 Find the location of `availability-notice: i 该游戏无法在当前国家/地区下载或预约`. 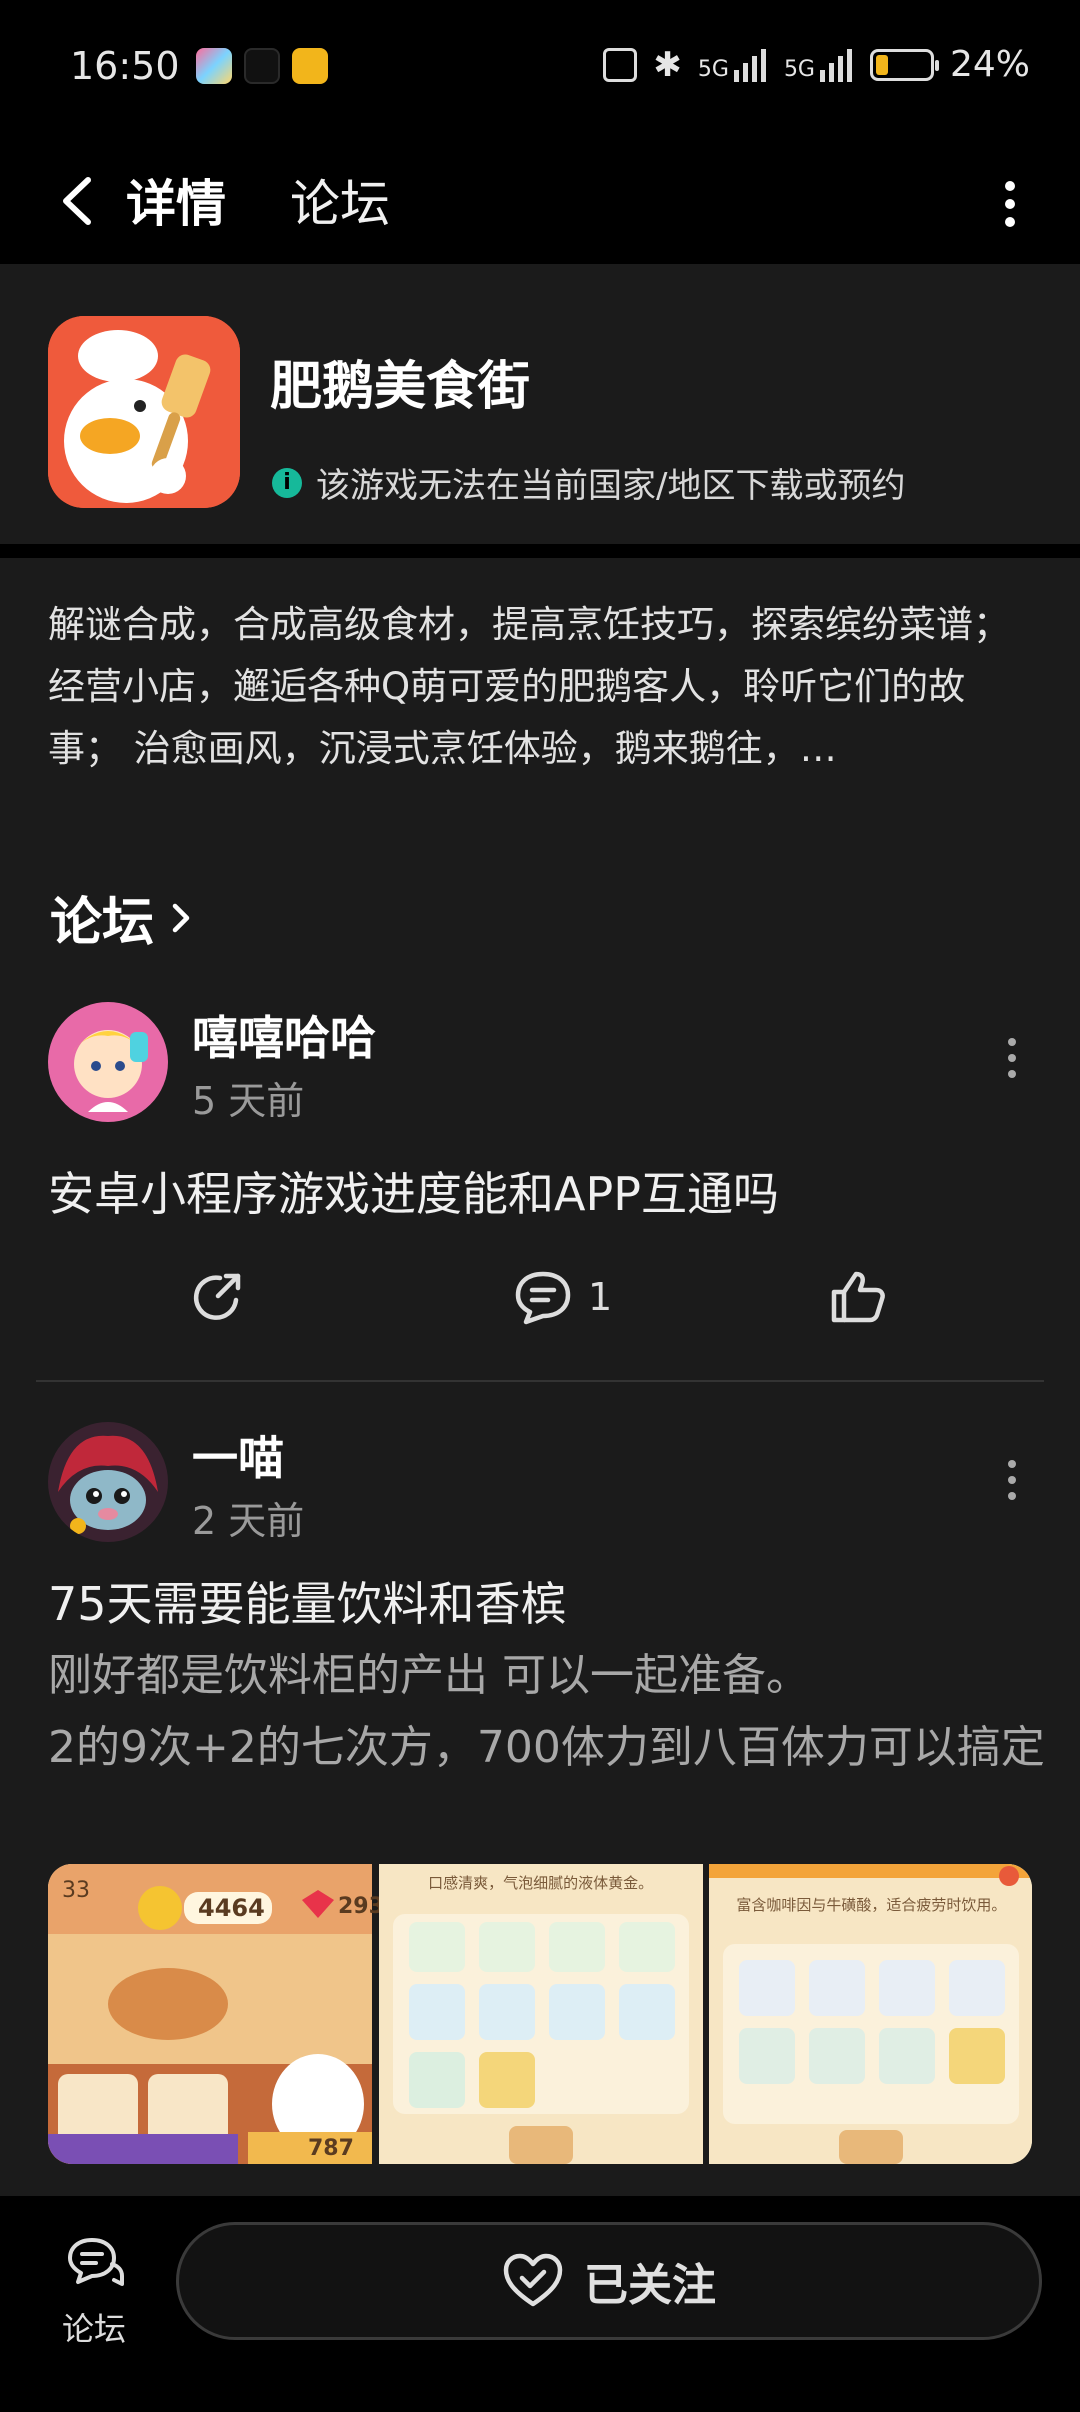

availability-notice: i 该游戏无法在当前国家/地区下载或预约 is located at coordinates (588, 482).